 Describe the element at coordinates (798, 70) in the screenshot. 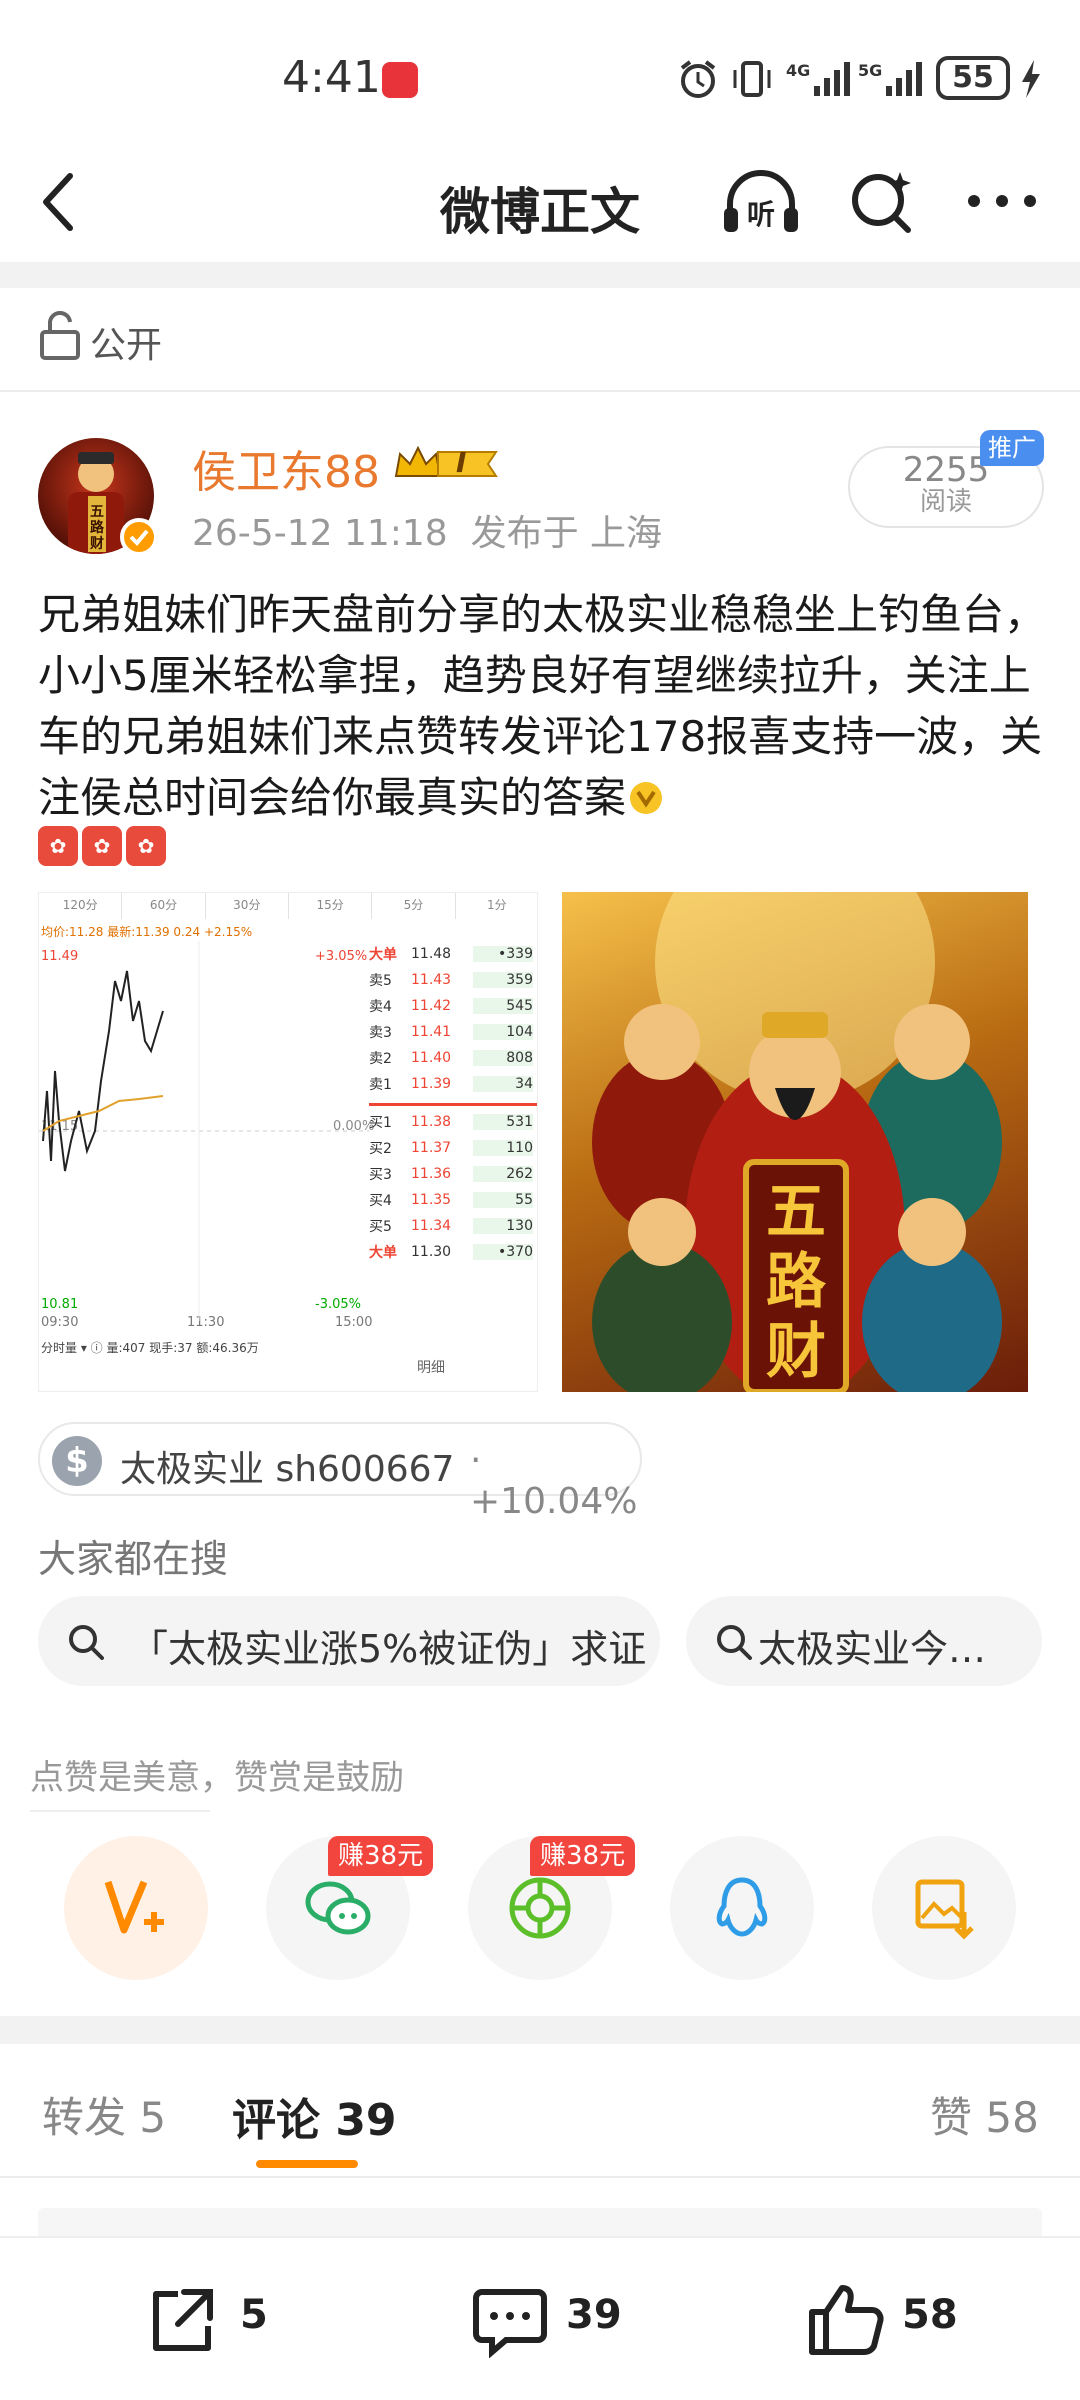

I see `svg-text: 4G` at that location.